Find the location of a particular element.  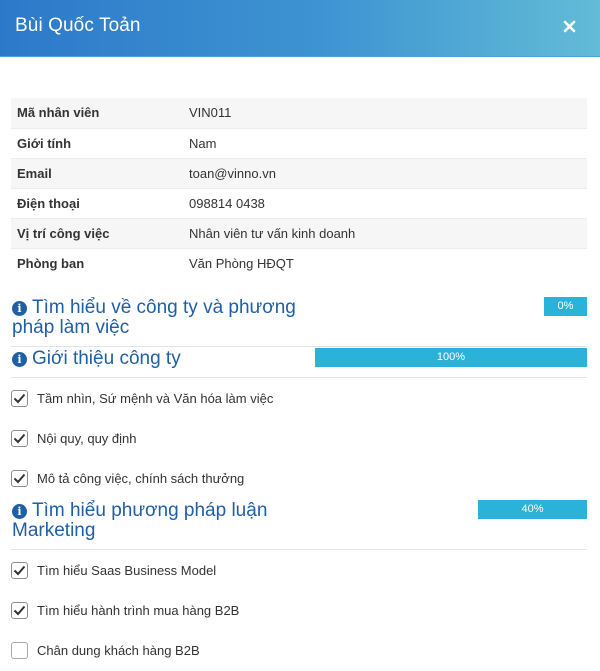

field-value: Nhân viên tư vấn kinh doanh is located at coordinates (385, 232).